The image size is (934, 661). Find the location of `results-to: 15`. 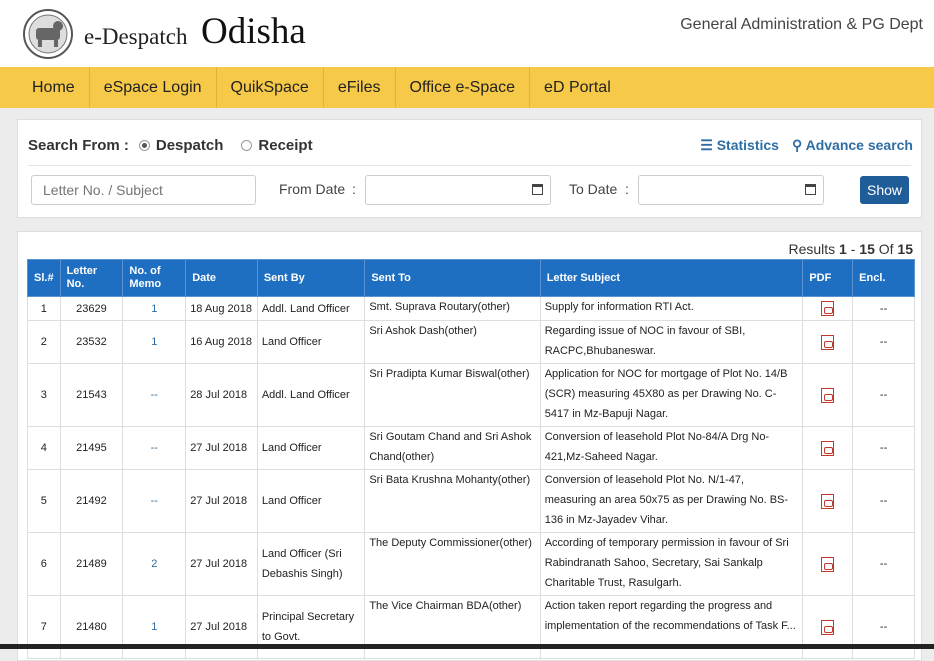

results-to: 15 is located at coordinates (867, 249).